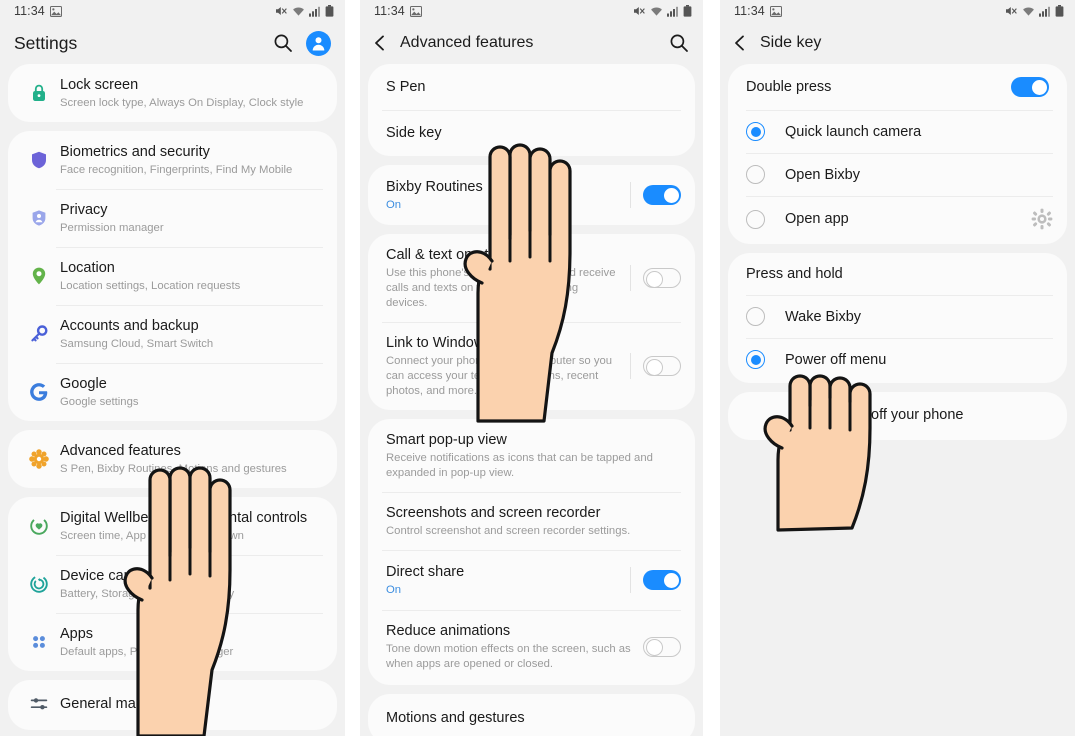 This screenshot has width=1075, height=736. What do you see at coordinates (662, 195) in the screenshot?
I see `toggle-bixby-routines` at bounding box center [662, 195].